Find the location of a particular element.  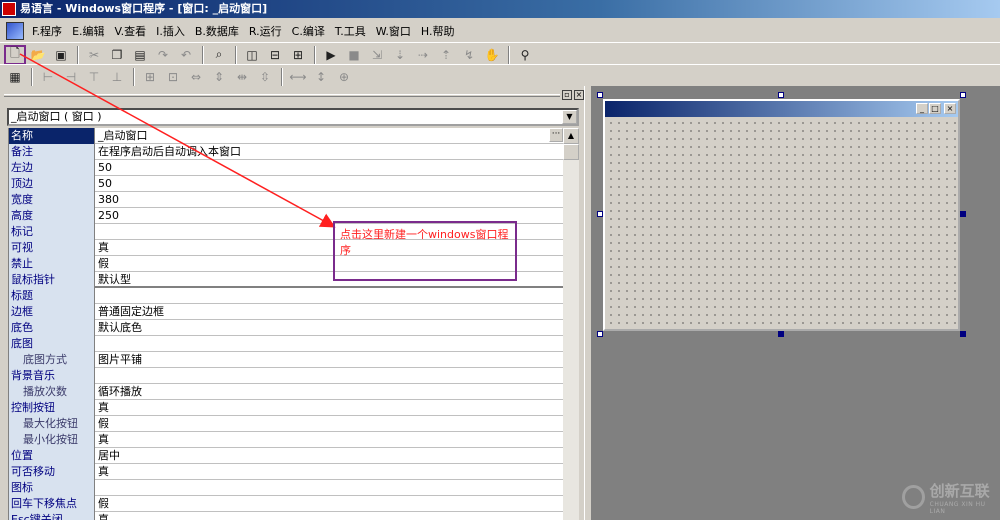

property-row: 底图方式 图片平铺 is located at coordinates (286, 360).